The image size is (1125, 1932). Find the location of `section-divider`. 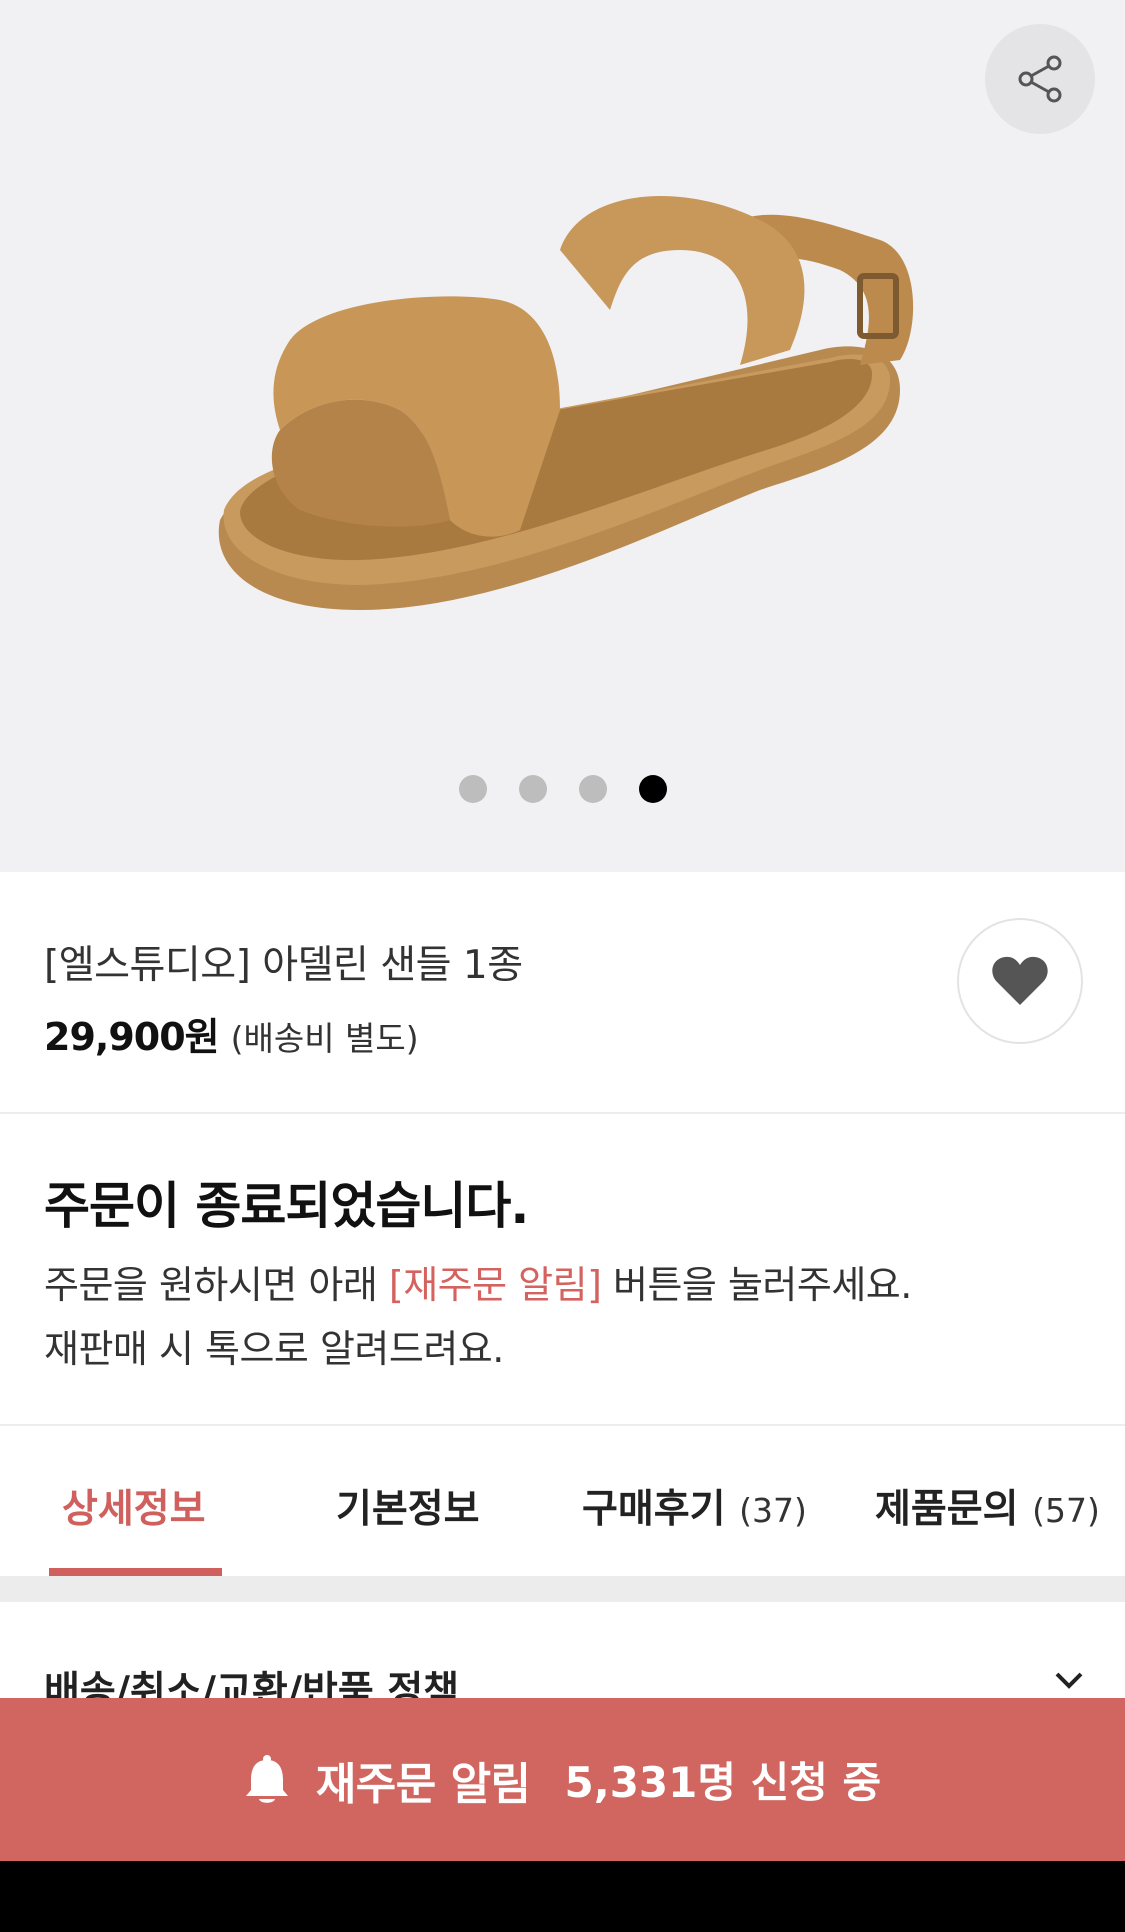

section-divider is located at coordinates (562, 1589).